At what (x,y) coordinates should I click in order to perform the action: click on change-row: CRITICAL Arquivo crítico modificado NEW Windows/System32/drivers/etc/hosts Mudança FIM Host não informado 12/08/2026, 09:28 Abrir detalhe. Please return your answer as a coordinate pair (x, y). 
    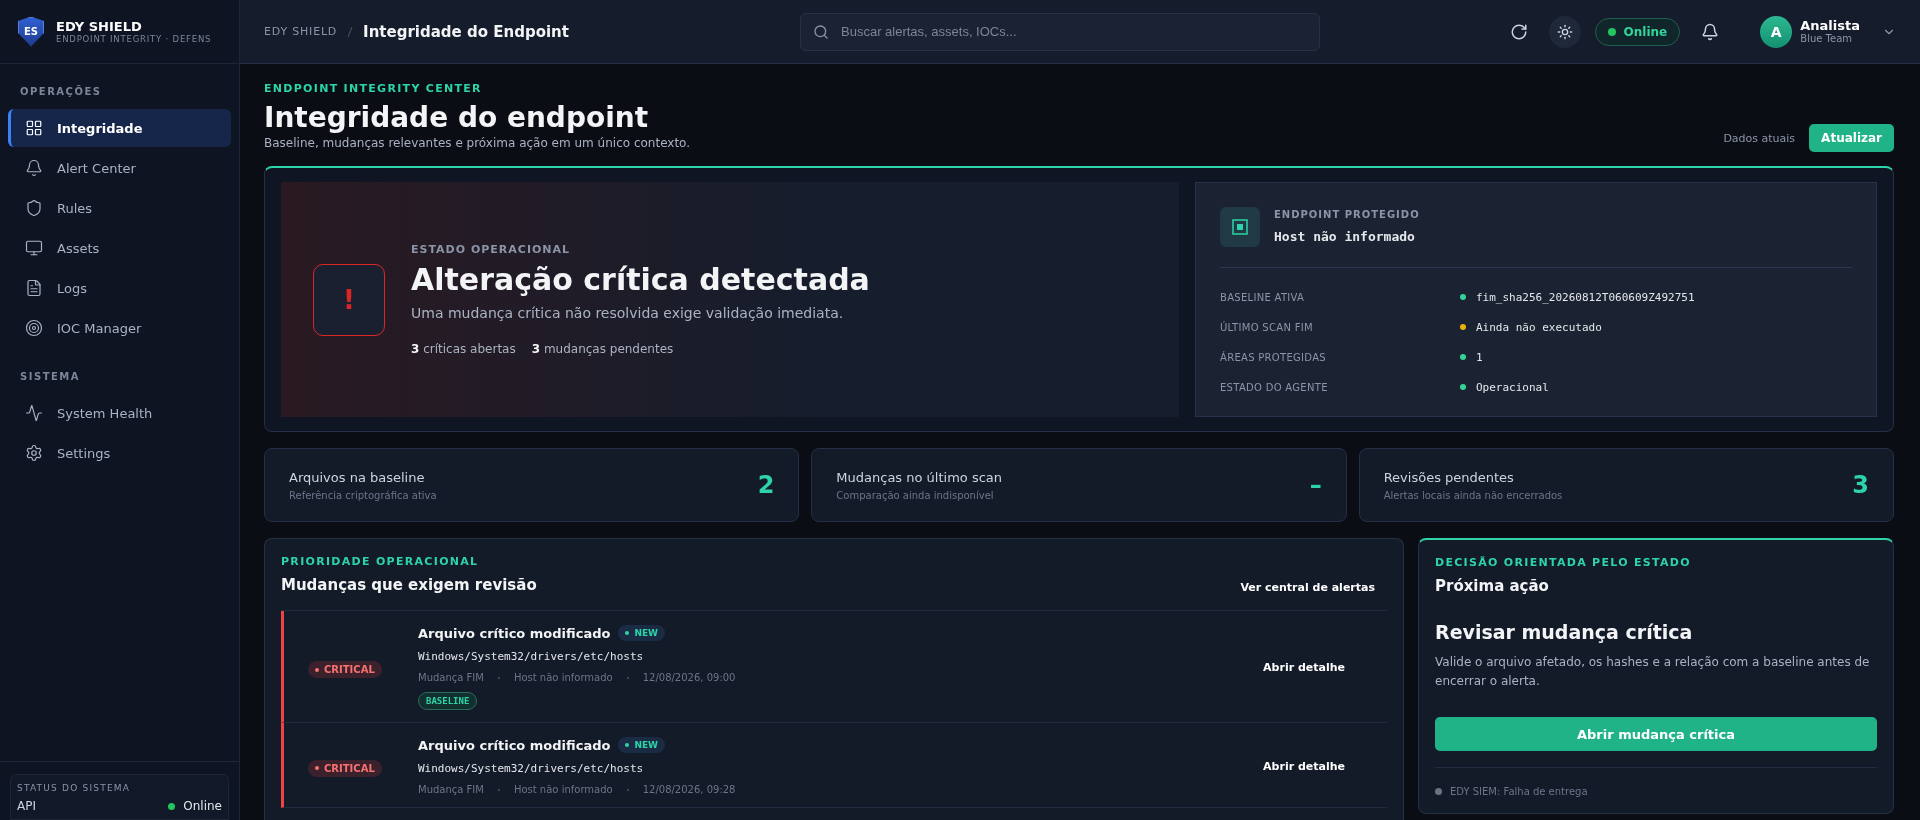
    Looking at the image, I should click on (834, 765).